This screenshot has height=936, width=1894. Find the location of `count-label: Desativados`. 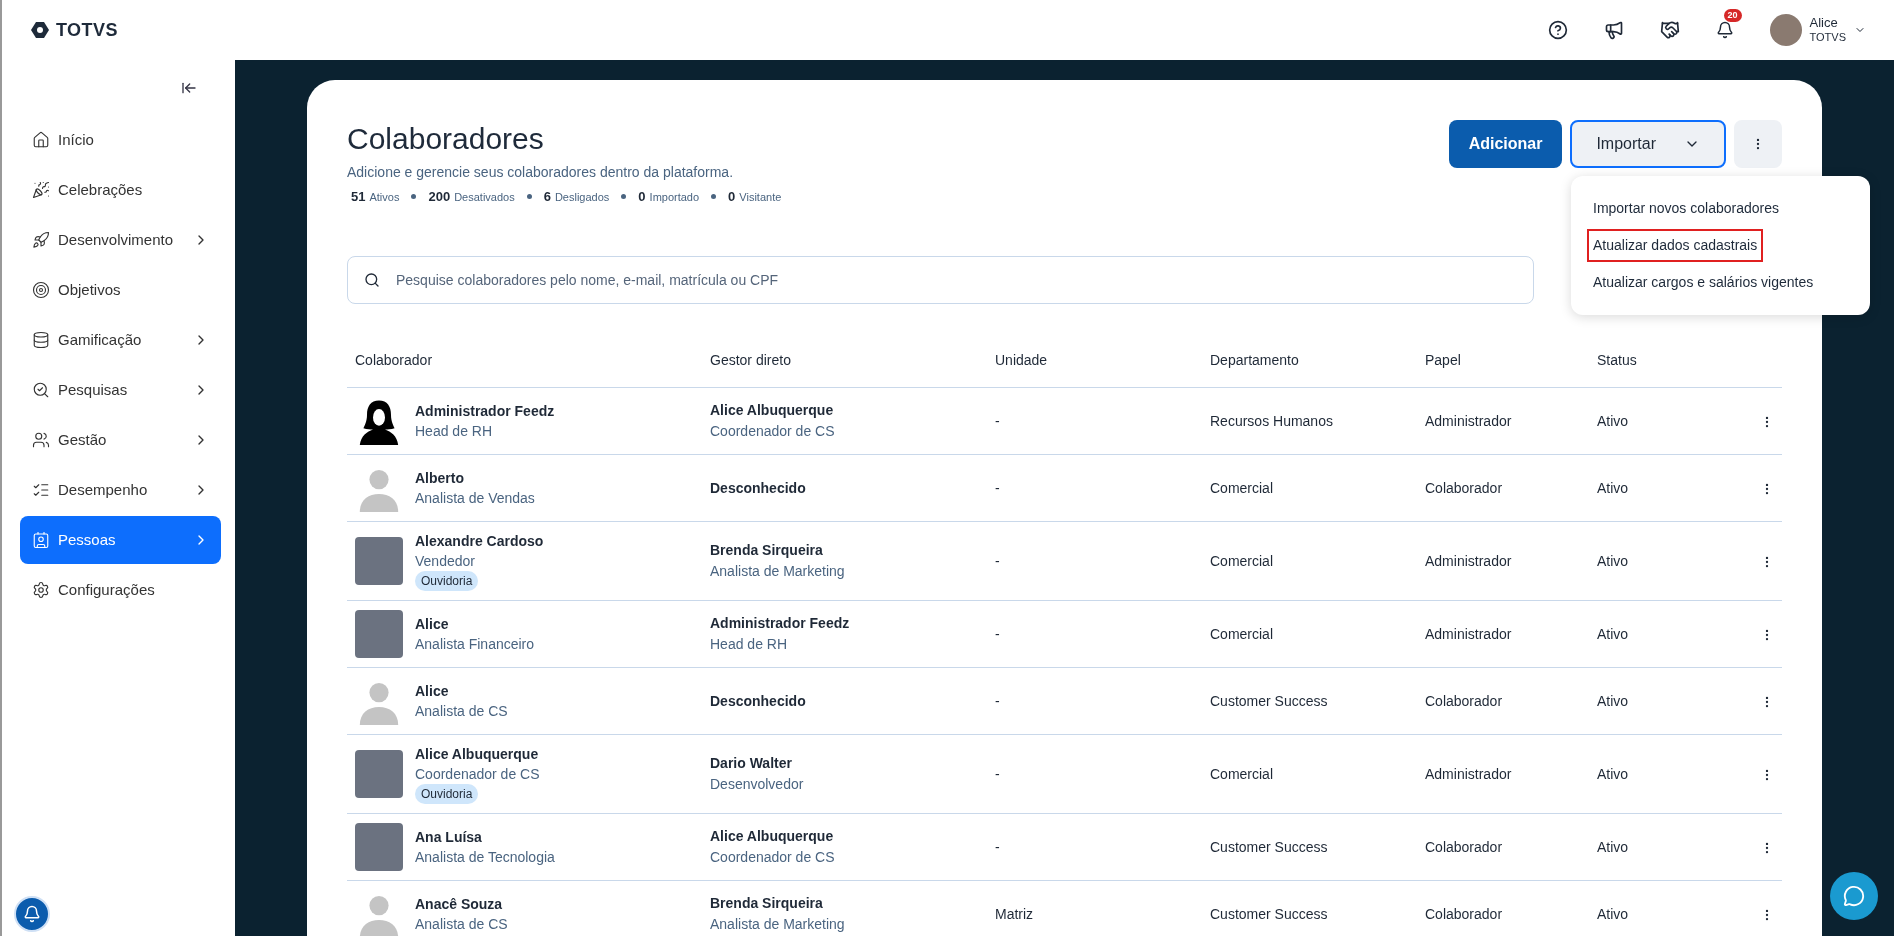

count-label: Desativados is located at coordinates (484, 196).